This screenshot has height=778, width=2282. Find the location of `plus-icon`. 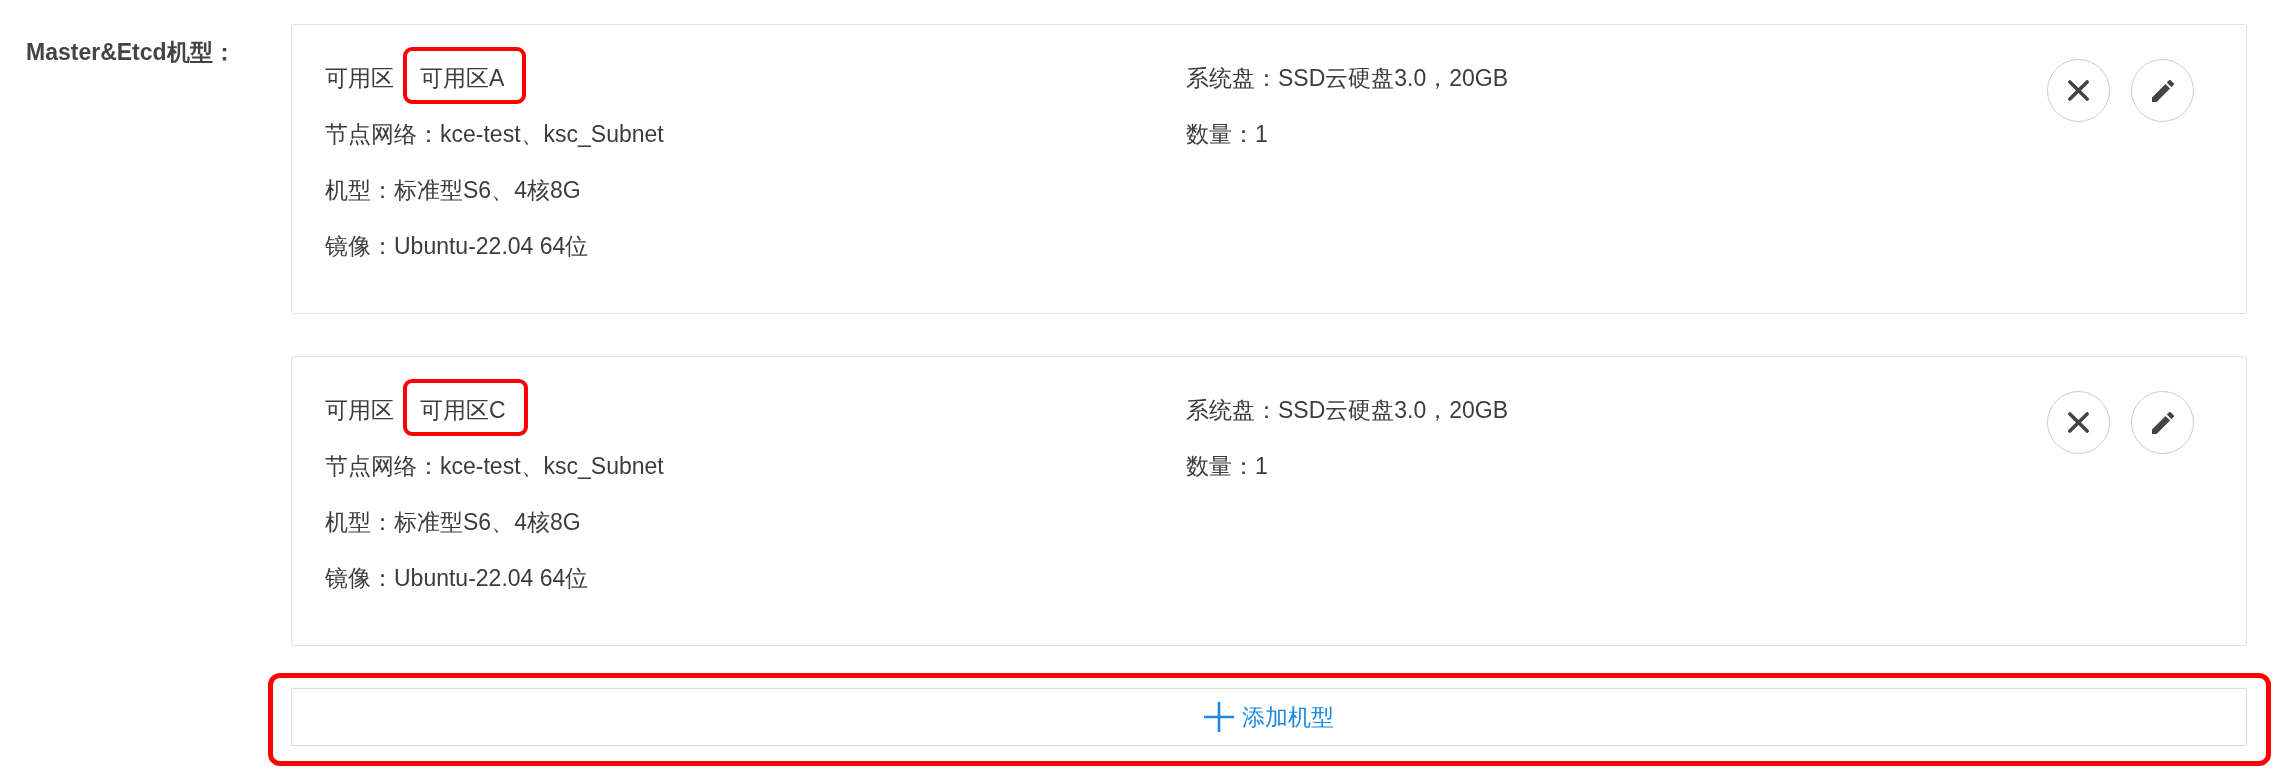

plus-icon is located at coordinates (1219, 717).